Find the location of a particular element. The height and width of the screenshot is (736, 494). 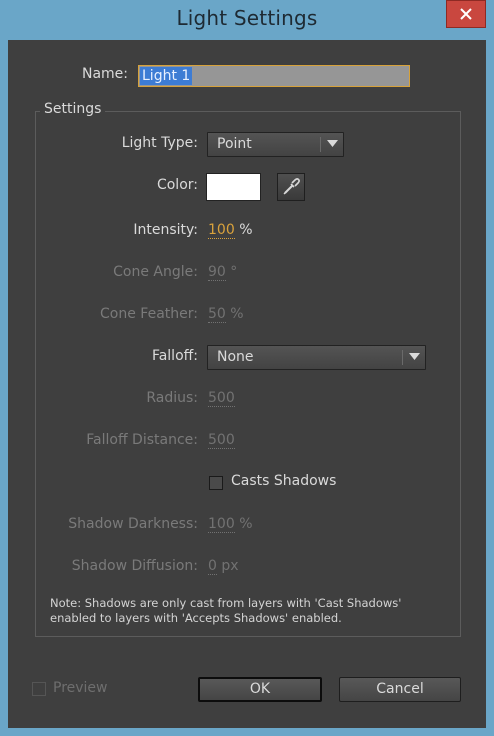

ok-button: OK is located at coordinates (260, 689).